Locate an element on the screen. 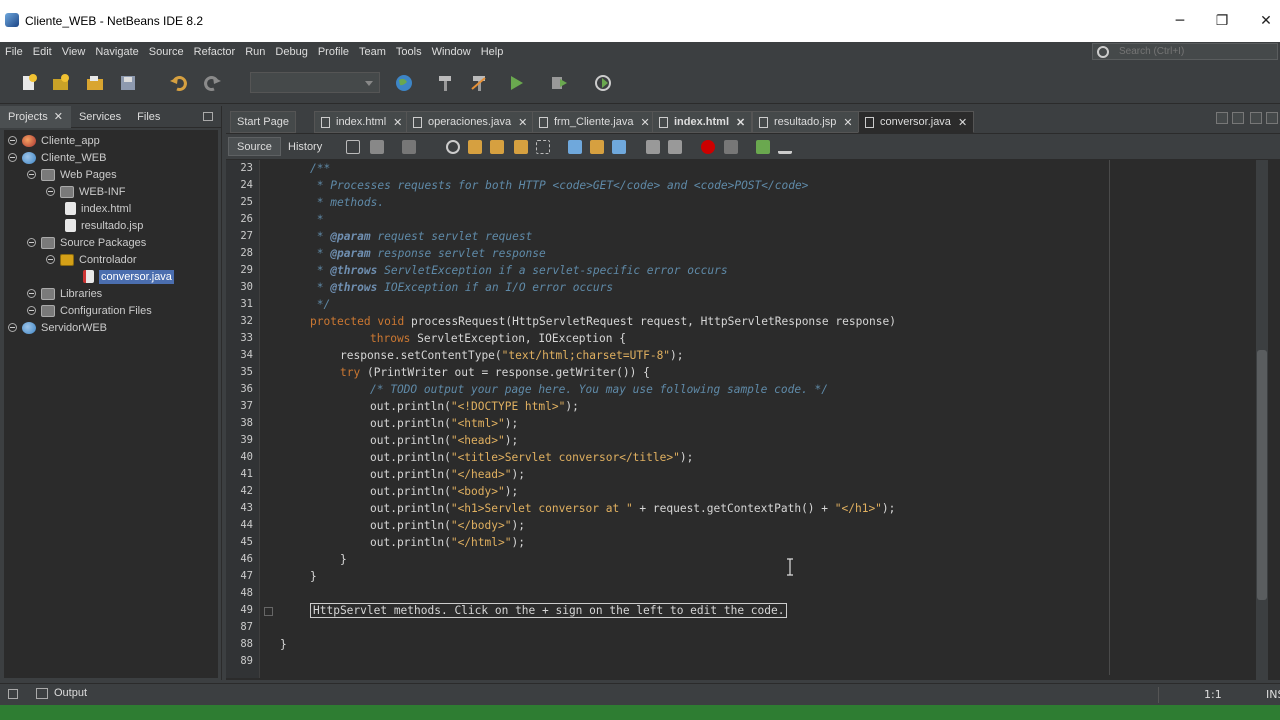 This screenshot has height=720, width=1280. minimize-panel-icon is located at coordinates (208, 116).